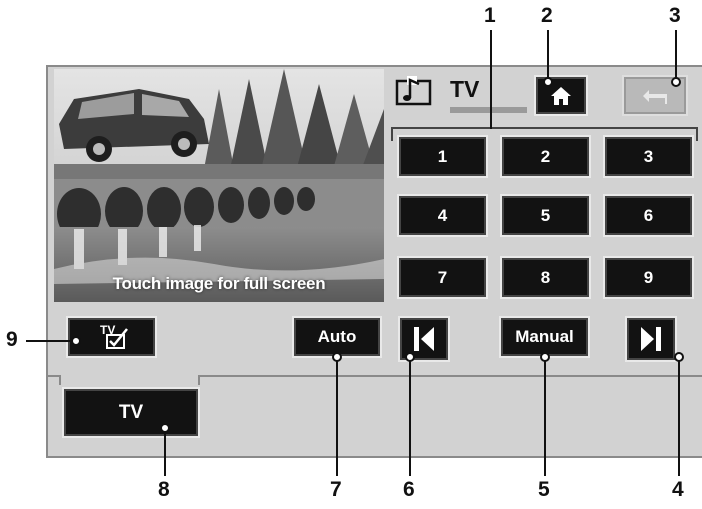 The image size is (702, 509). I want to click on return-arrow-icon, so click(655, 96).